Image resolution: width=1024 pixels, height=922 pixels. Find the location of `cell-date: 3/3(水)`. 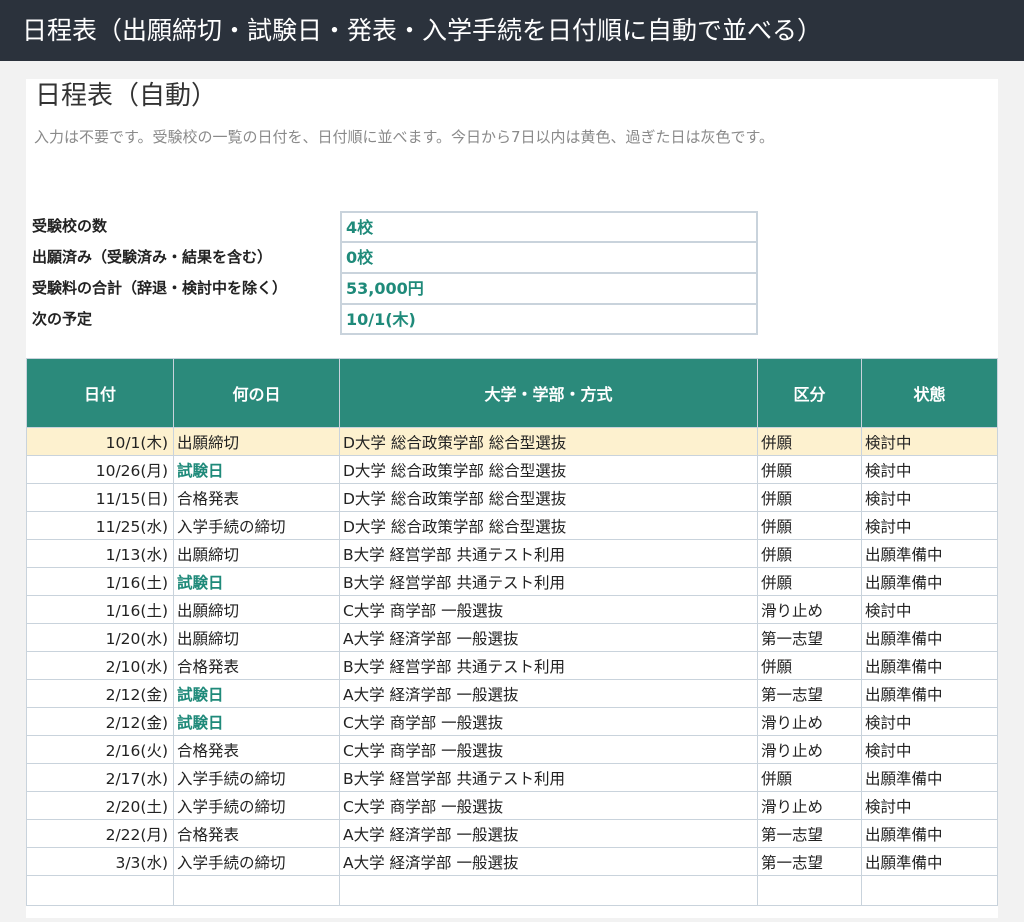

cell-date: 3/3(水) is located at coordinates (100, 861).